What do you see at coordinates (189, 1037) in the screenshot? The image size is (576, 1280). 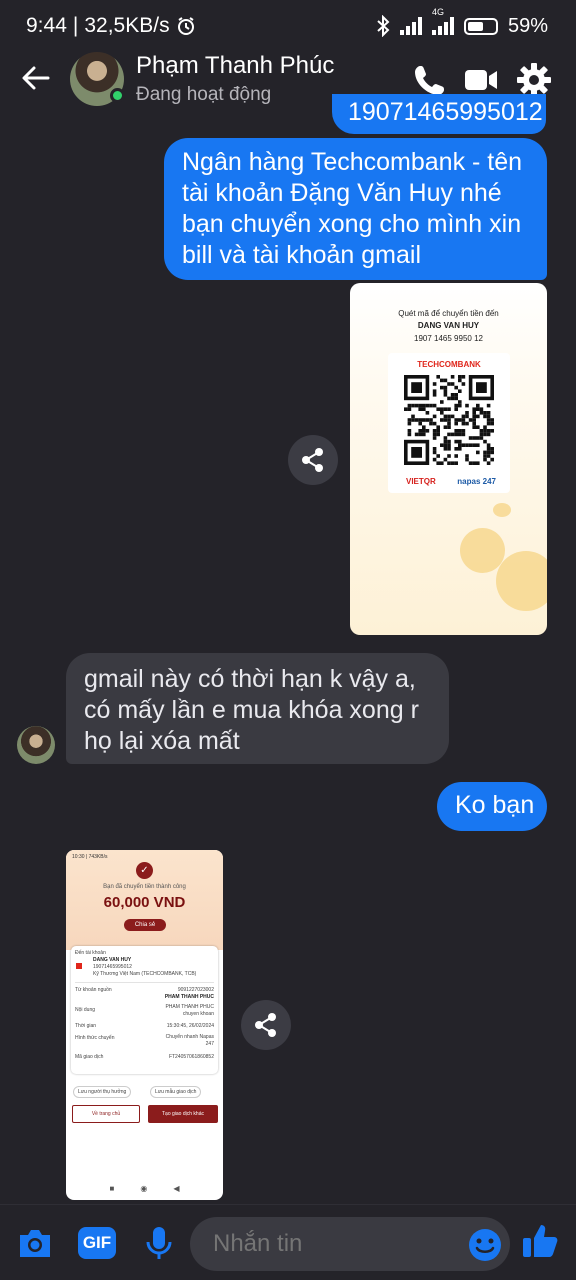 I see `receipt-method-value-1: Chuyển nhanh Napas` at bounding box center [189, 1037].